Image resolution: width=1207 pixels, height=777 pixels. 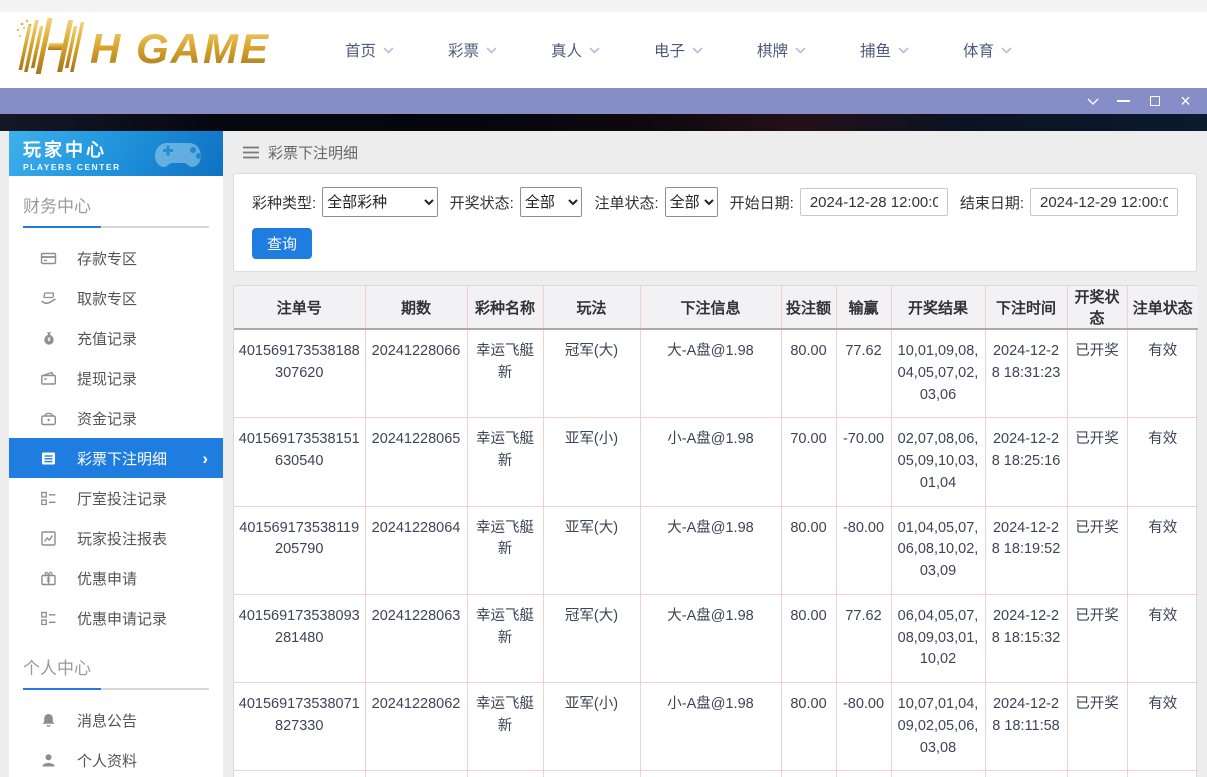 What do you see at coordinates (205, 458) in the screenshot?
I see `chevron-right-icon: ›` at bounding box center [205, 458].